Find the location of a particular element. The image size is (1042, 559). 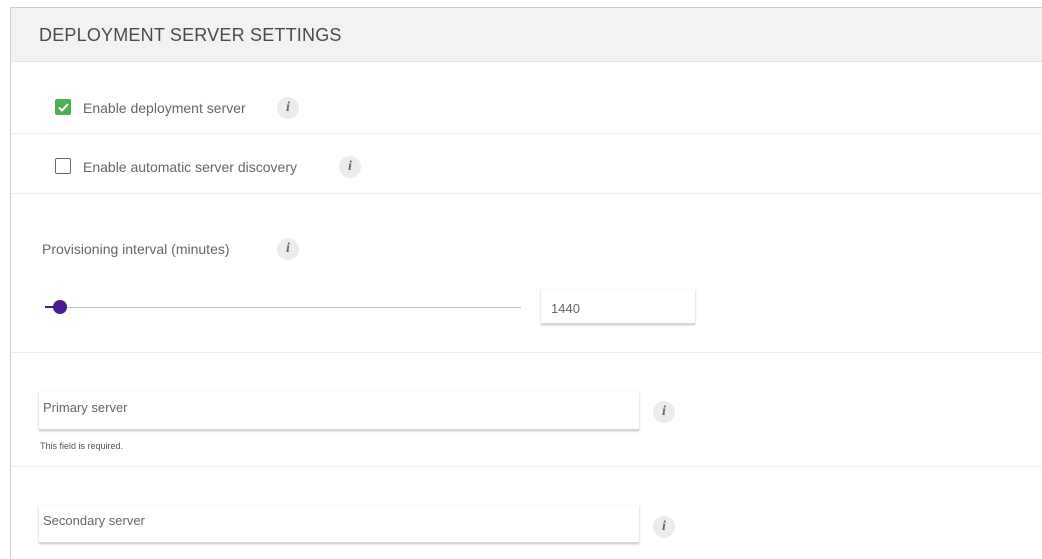

panel-header: DEPLOYMENT SERVER SETTINGS is located at coordinates (526, 35).